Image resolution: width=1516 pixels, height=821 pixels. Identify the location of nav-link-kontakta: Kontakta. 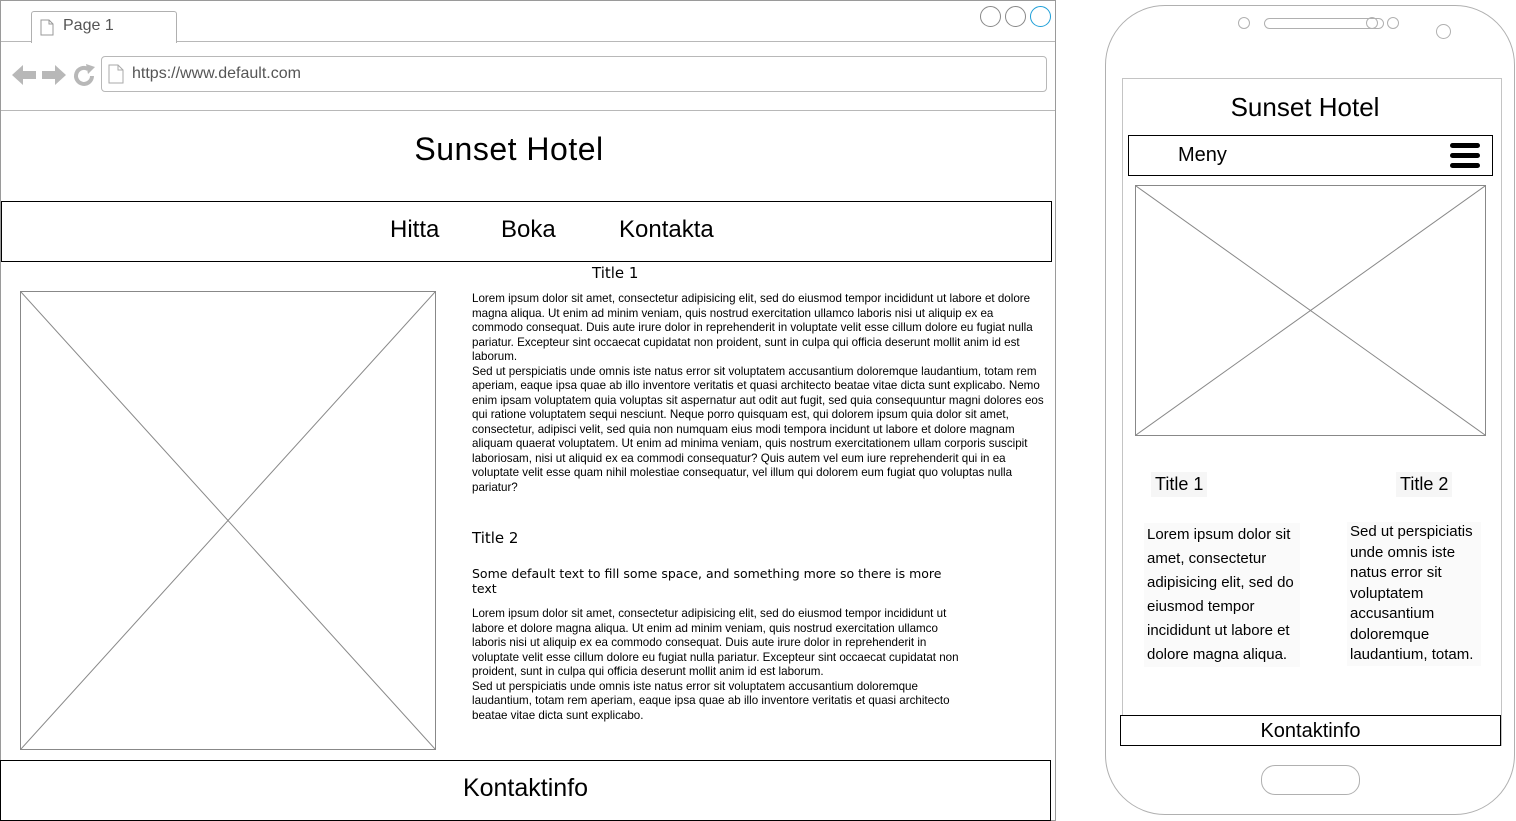
(666, 230).